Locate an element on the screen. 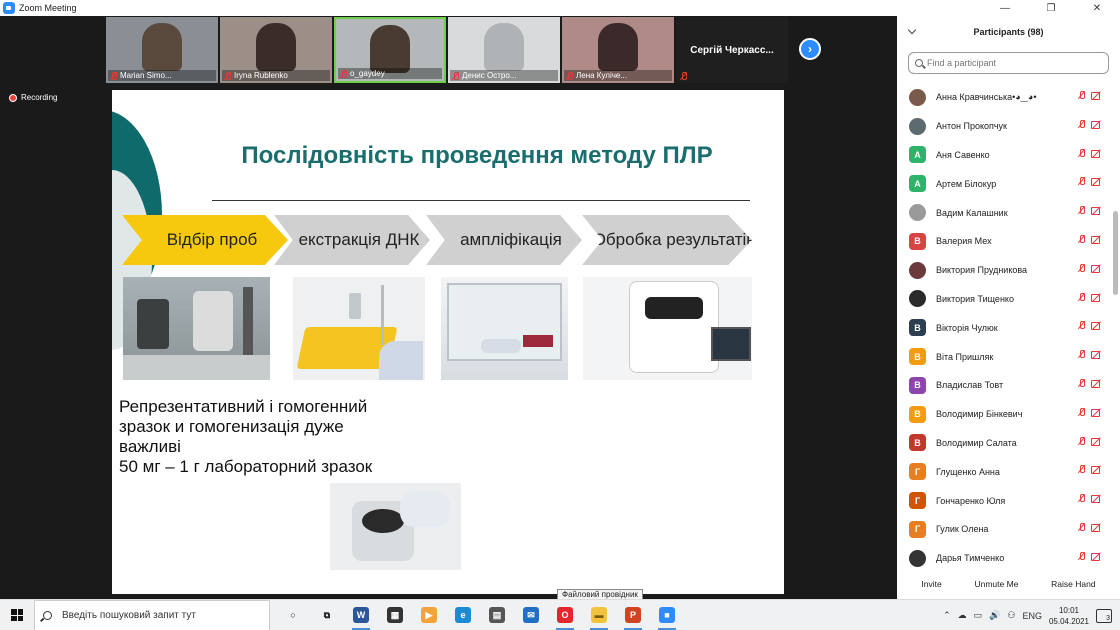  taskbar-zoom-button: ■ is located at coordinates (667, 615).